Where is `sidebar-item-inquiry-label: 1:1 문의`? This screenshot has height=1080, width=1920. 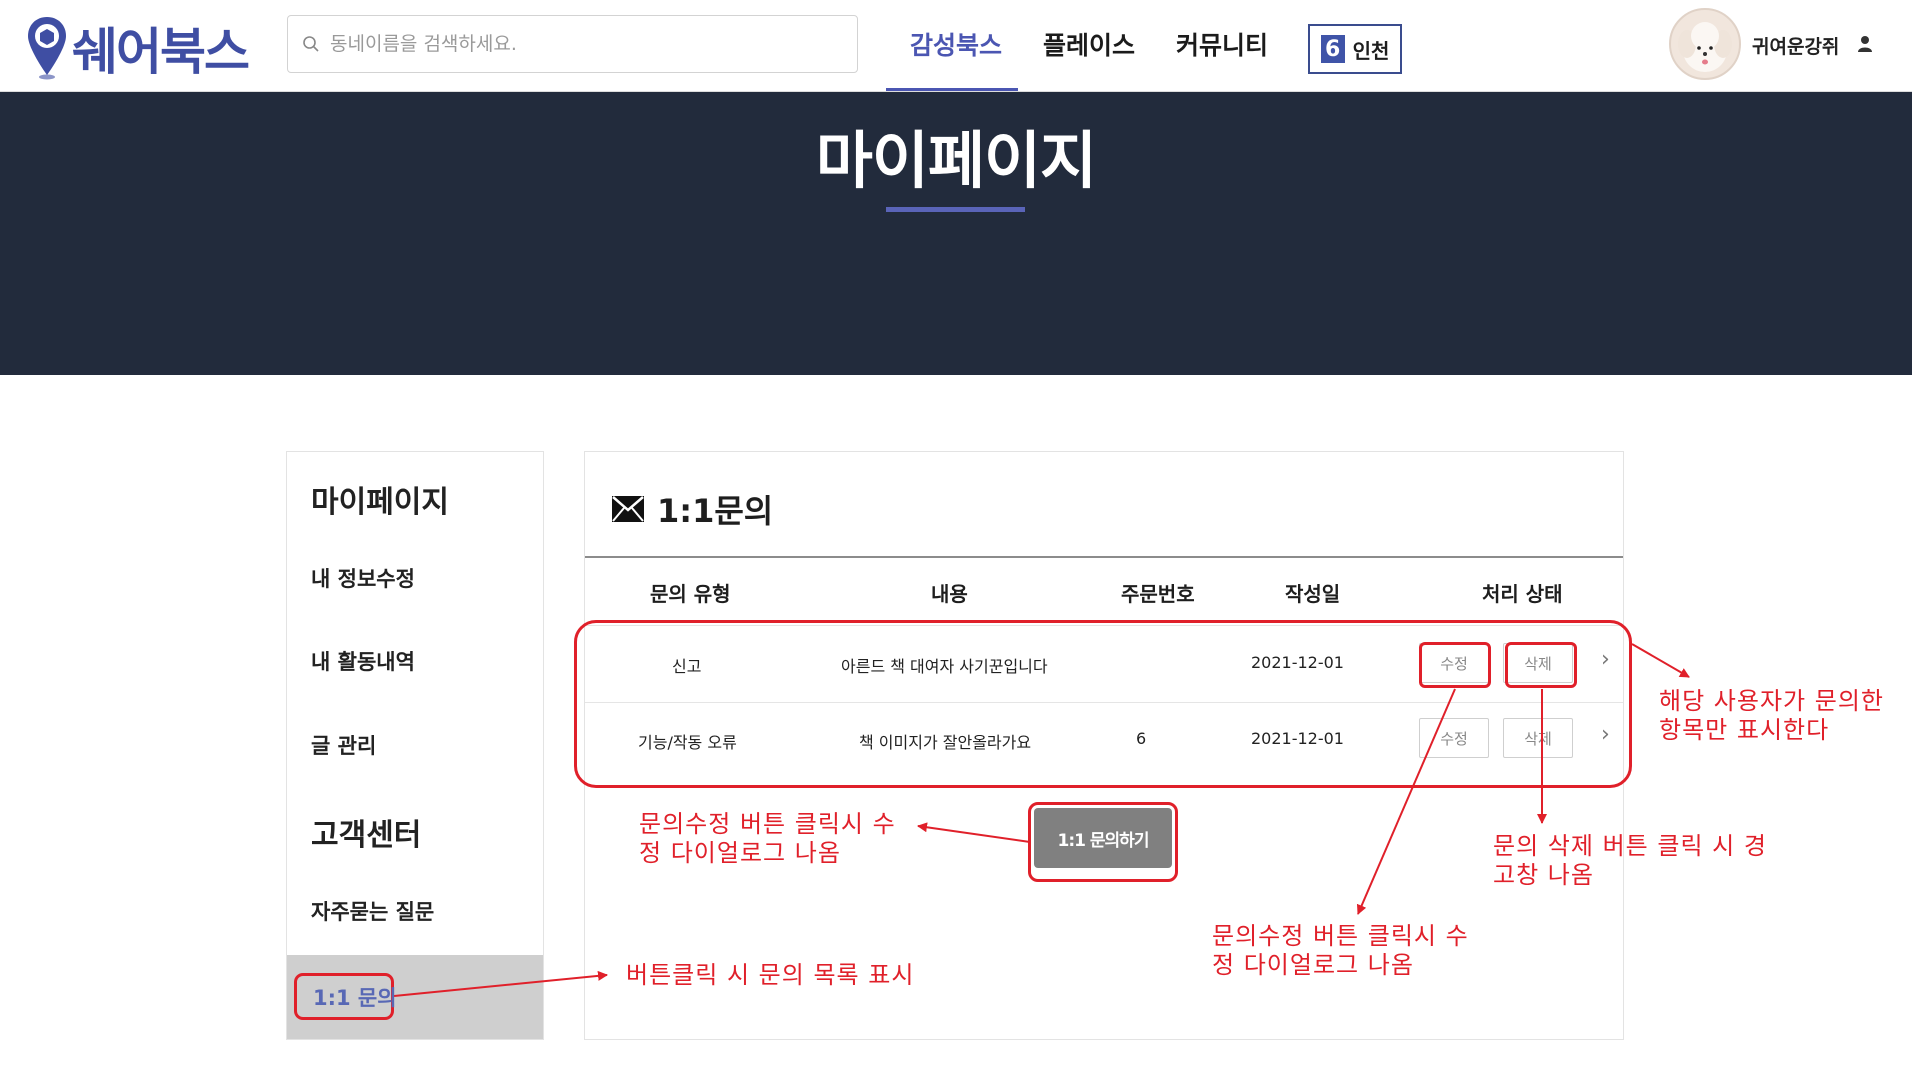 sidebar-item-inquiry-label: 1:1 문의 is located at coordinates (355, 998).